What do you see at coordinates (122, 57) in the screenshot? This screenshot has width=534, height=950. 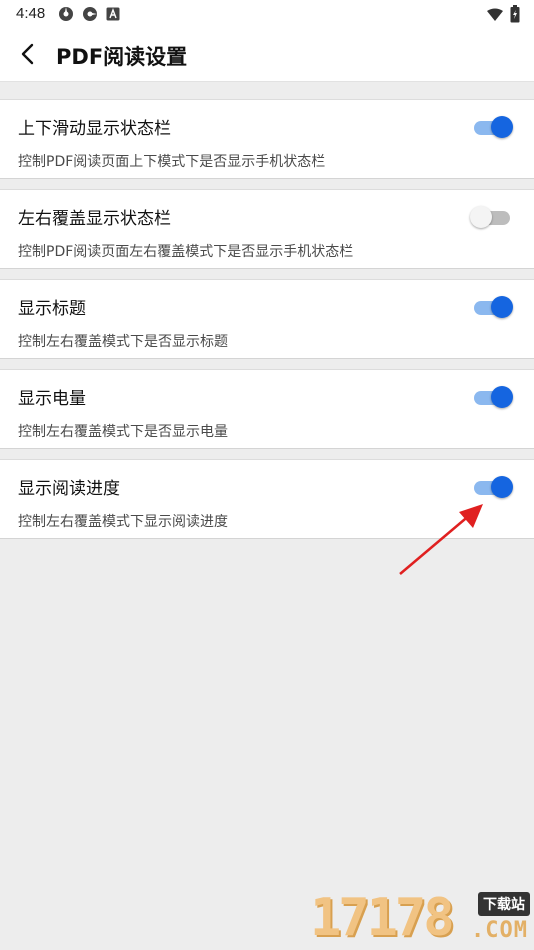 I see `page-title: PDF阅读设置` at bounding box center [122, 57].